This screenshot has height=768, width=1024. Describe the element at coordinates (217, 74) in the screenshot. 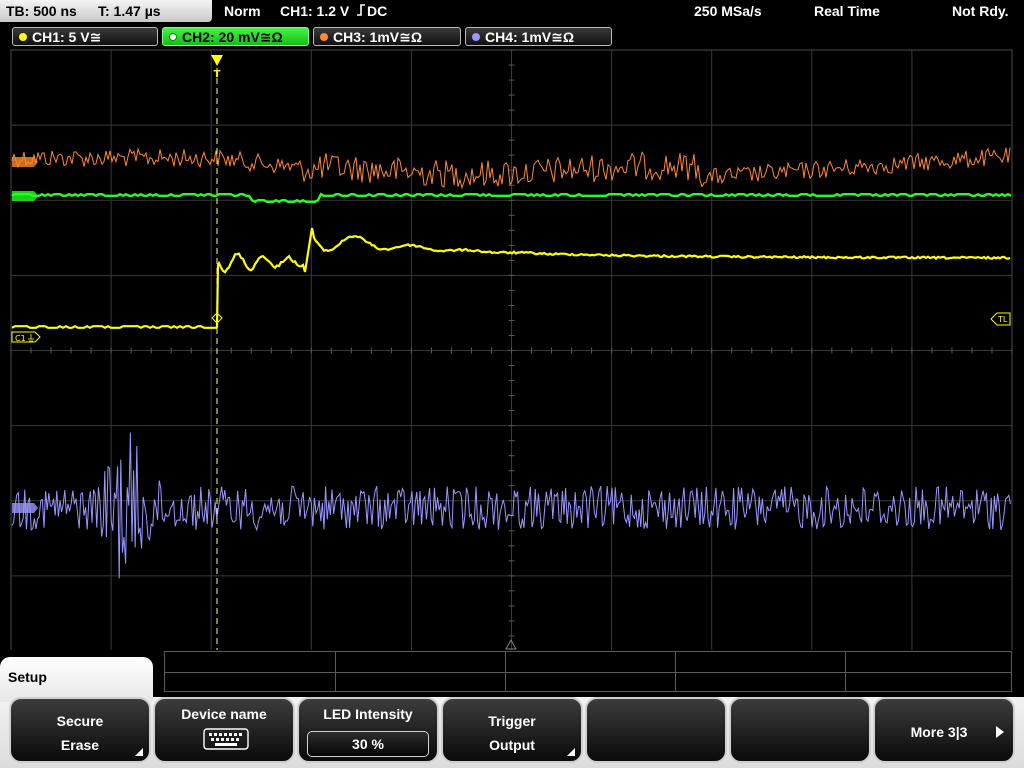

I see `trigger-position-label: T` at that location.